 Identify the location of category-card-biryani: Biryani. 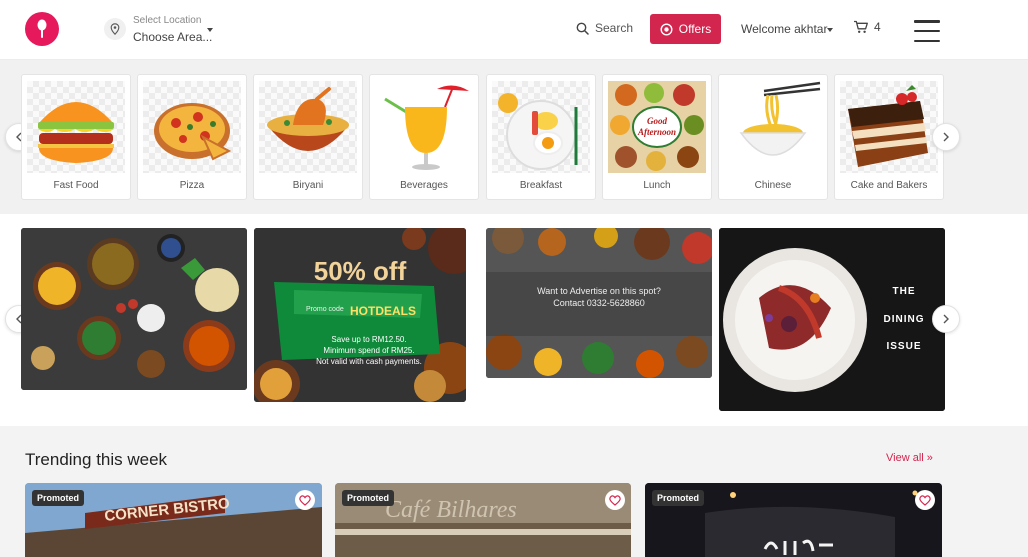
(308, 137).